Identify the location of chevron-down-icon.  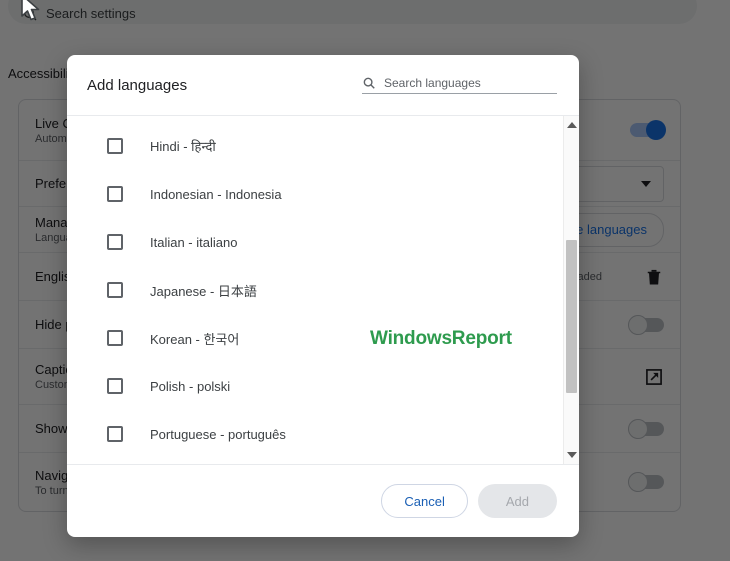
(571, 455).